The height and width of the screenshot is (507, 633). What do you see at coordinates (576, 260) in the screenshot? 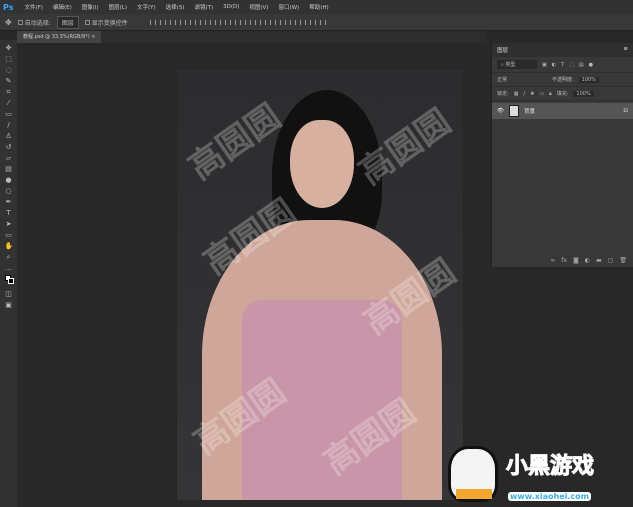
I see `add-mask-icon: ◙` at bounding box center [576, 260].